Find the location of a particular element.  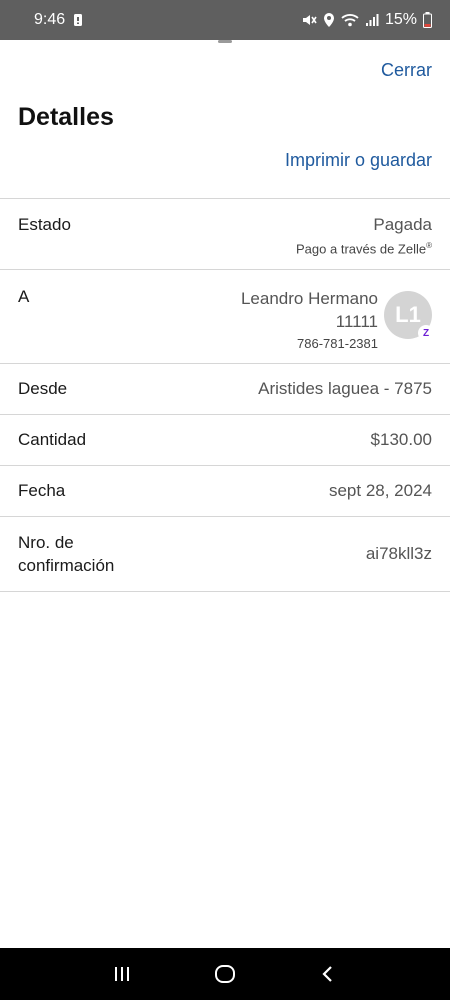

confirmation-row: Nro. de confirmación ai78kll3z is located at coordinates (225, 554).